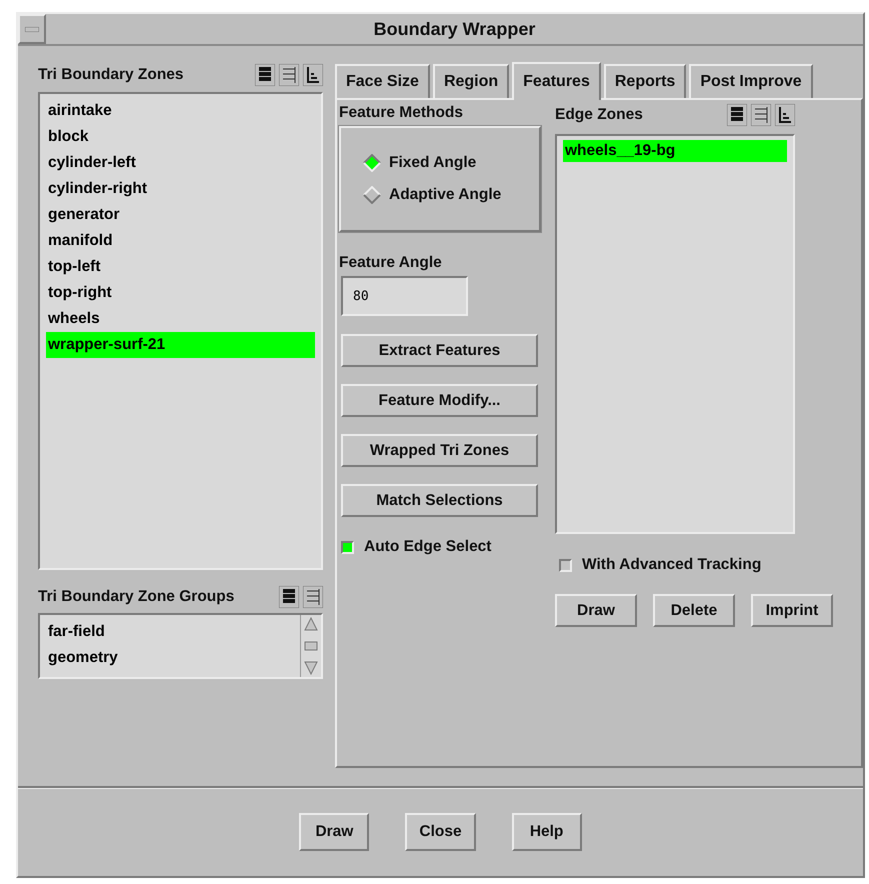 Image resolution: width=869 pixels, height=884 pixels. What do you see at coordinates (454, 29) in the screenshot?
I see `window-title: Boundary Wrapper` at bounding box center [454, 29].